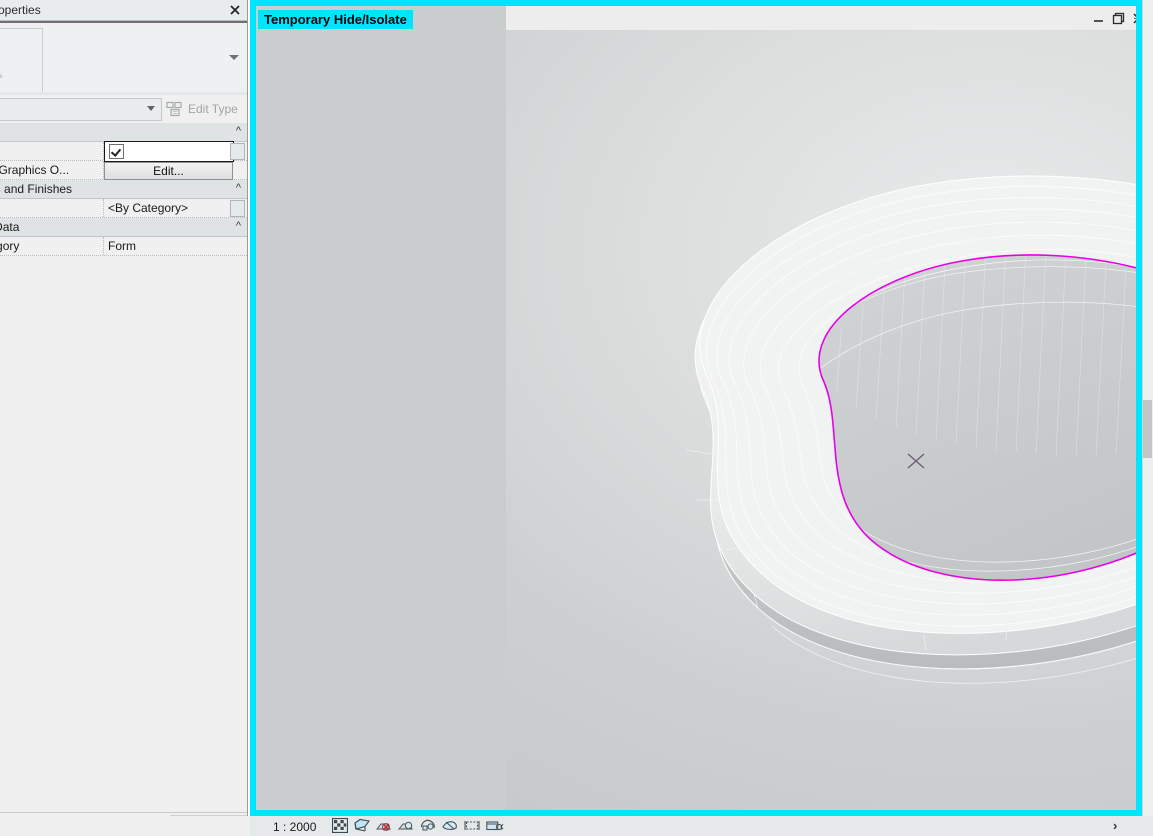 The height and width of the screenshot is (836, 1153). Describe the element at coordinates (10, 246) in the screenshot. I see `property-name: Subcategory` at that location.